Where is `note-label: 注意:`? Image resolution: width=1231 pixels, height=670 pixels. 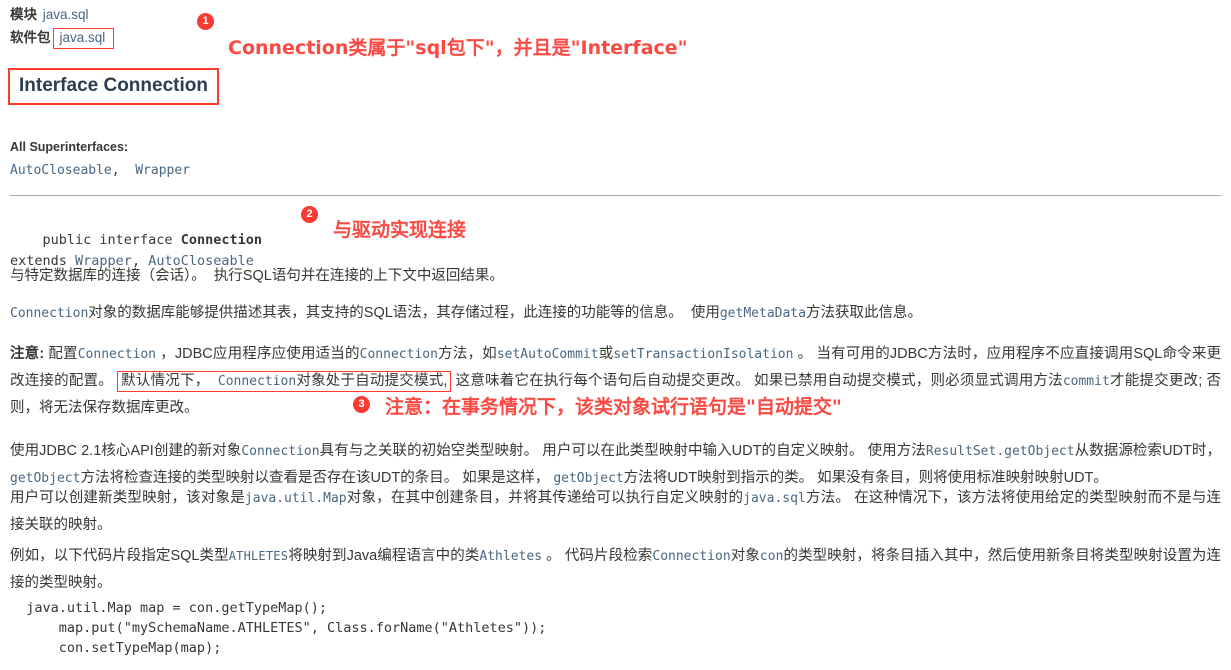
note-label: 注意: is located at coordinates (27, 354).